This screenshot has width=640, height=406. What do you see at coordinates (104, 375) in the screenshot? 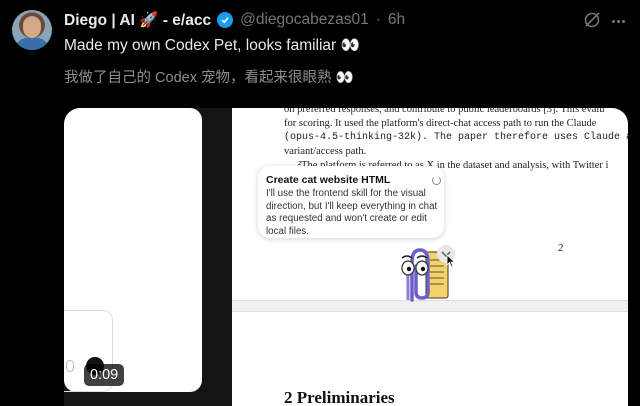
I see `video-timer: 0:09` at bounding box center [104, 375].